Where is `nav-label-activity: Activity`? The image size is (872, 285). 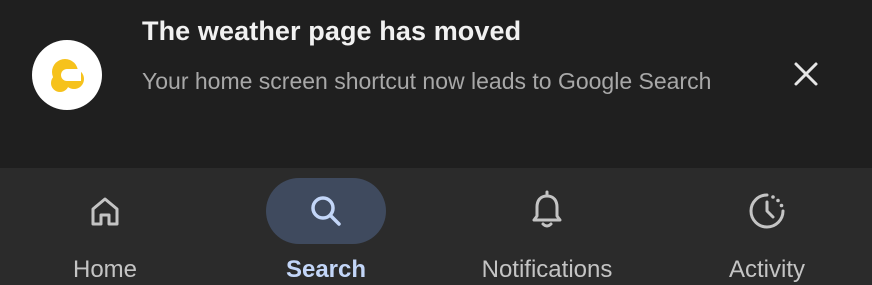 nav-label-activity: Activity is located at coordinates (766, 269).